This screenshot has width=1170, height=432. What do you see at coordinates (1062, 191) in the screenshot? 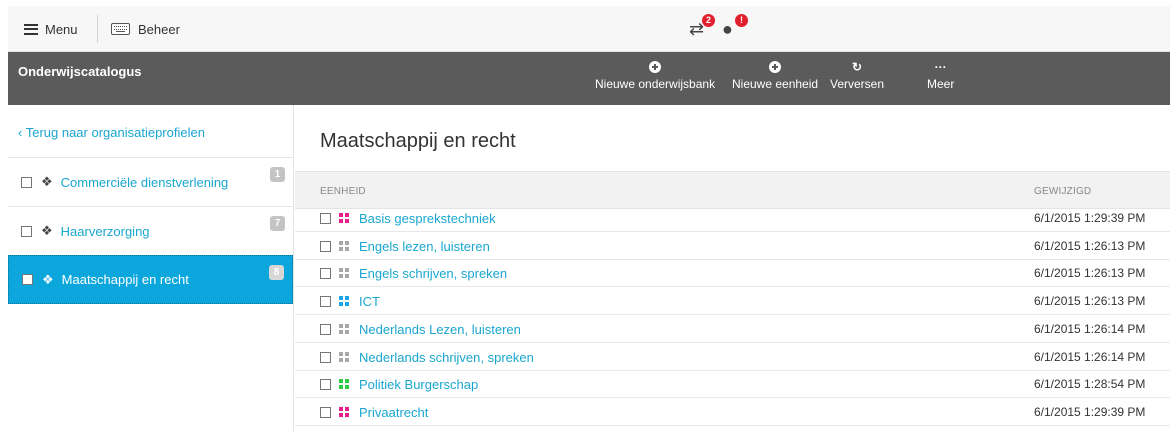
I see `column-header-gewijzigd: GEWIJZIGD` at bounding box center [1062, 191].